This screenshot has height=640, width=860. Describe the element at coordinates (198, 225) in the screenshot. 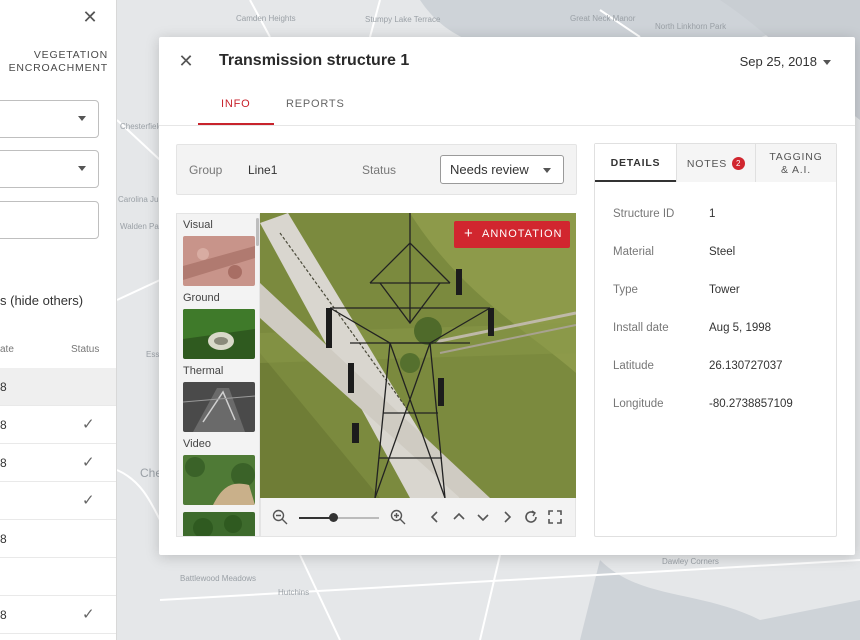

I see `thumbnail-label-visual: Visual` at that location.